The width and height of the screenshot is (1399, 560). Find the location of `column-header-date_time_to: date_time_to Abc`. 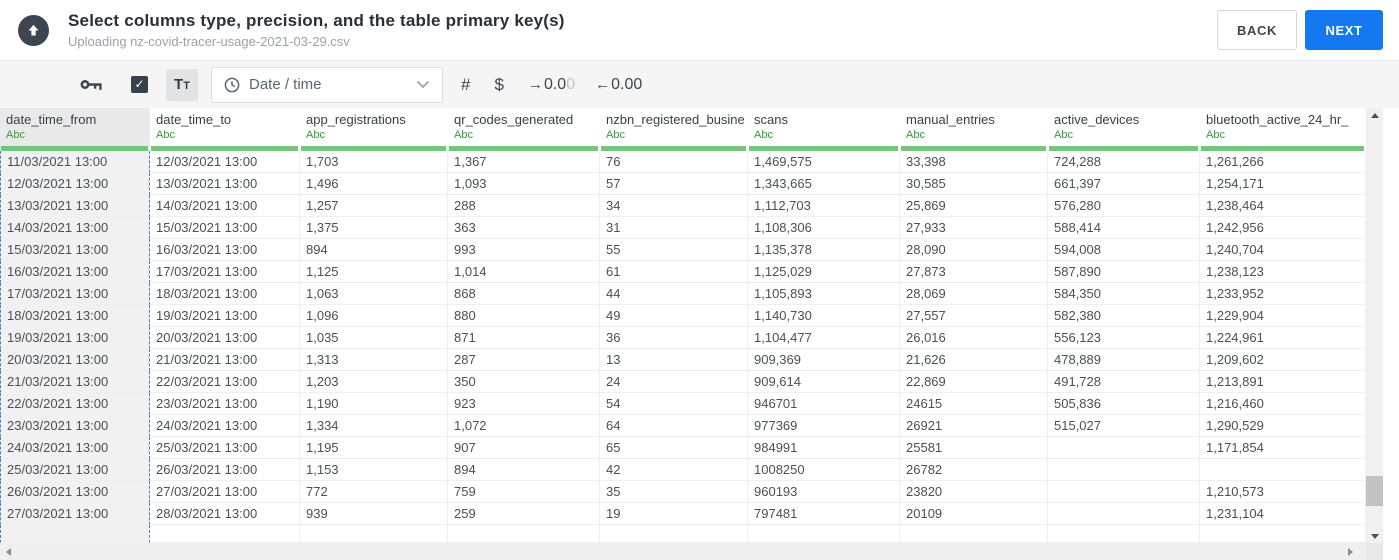

column-header-date_time_to: date_time_to Abc is located at coordinates (225, 129).